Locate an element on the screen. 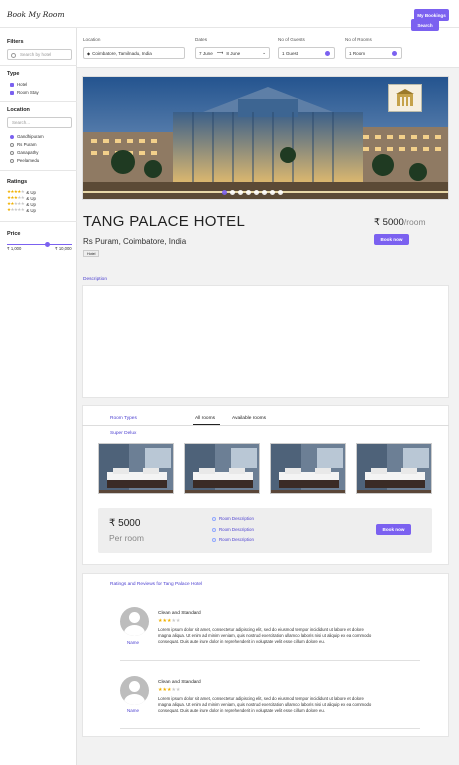  room-price-per: Per room is located at coordinates (126, 538).